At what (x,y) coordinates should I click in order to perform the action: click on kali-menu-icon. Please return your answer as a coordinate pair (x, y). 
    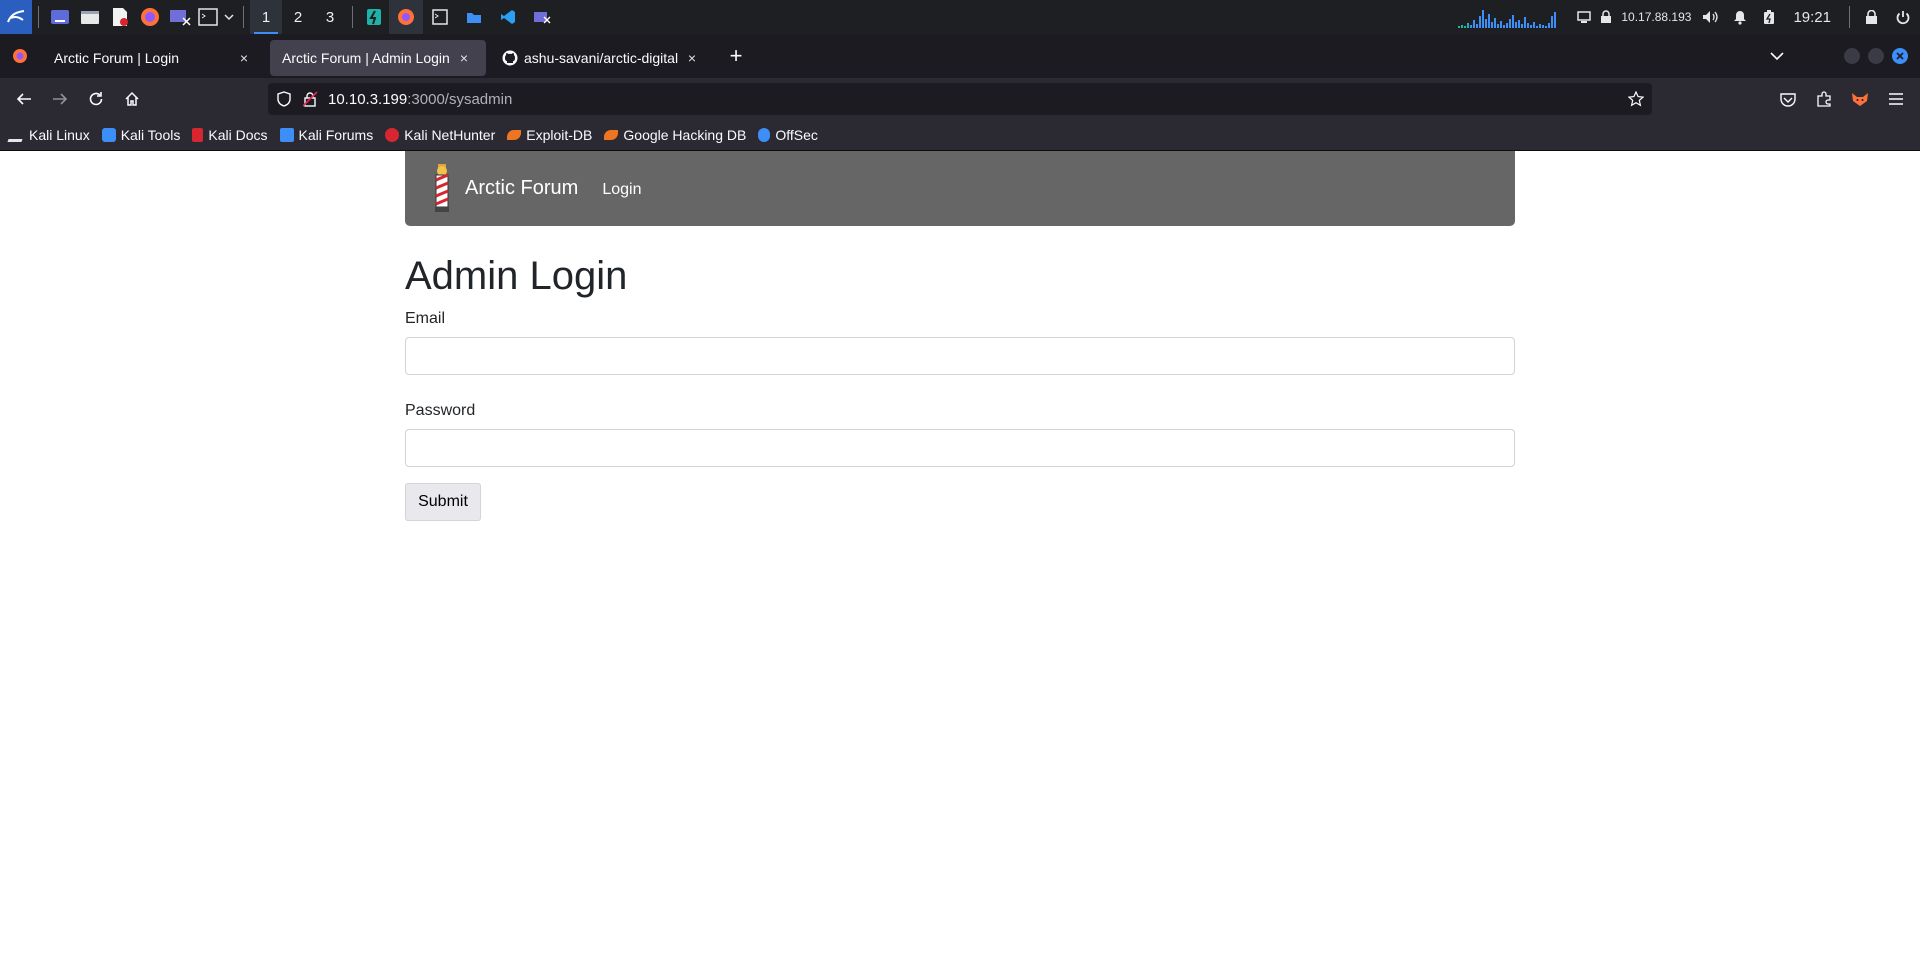
    Looking at the image, I should click on (16, 17).